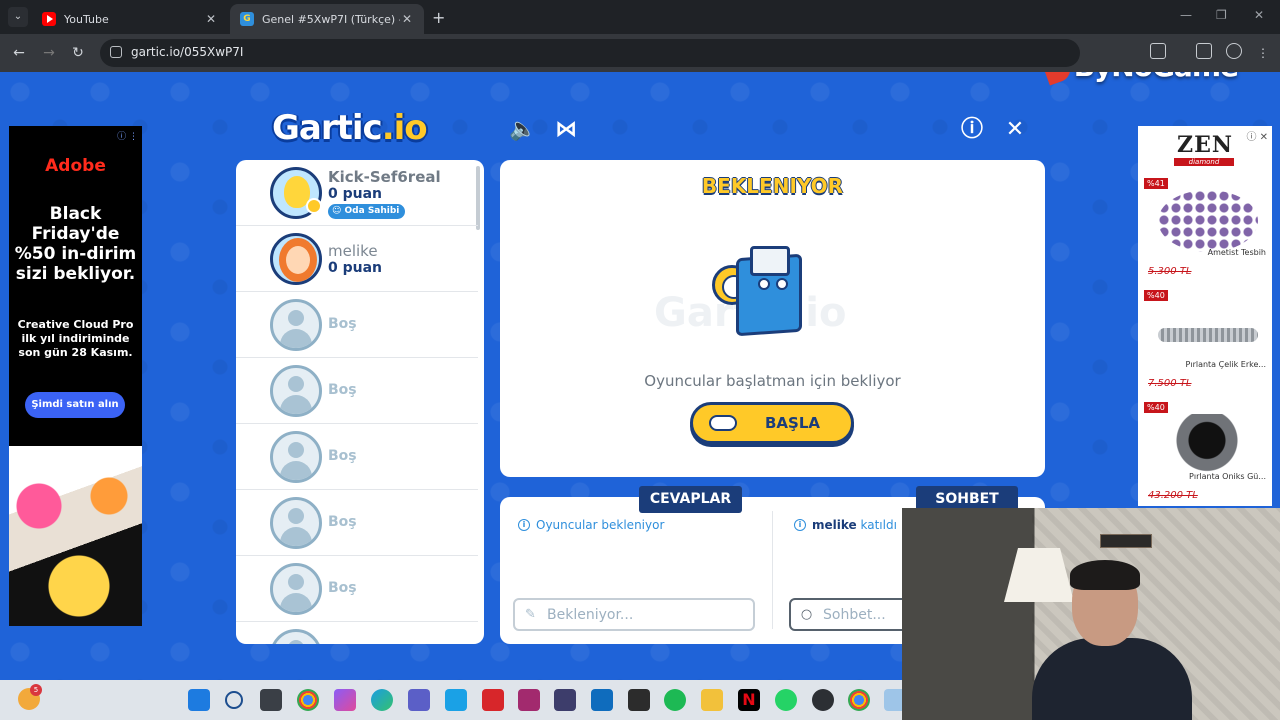 This screenshot has height=720, width=1280. Describe the element at coordinates (1158, 51) in the screenshot. I see `extension-icon` at that location.